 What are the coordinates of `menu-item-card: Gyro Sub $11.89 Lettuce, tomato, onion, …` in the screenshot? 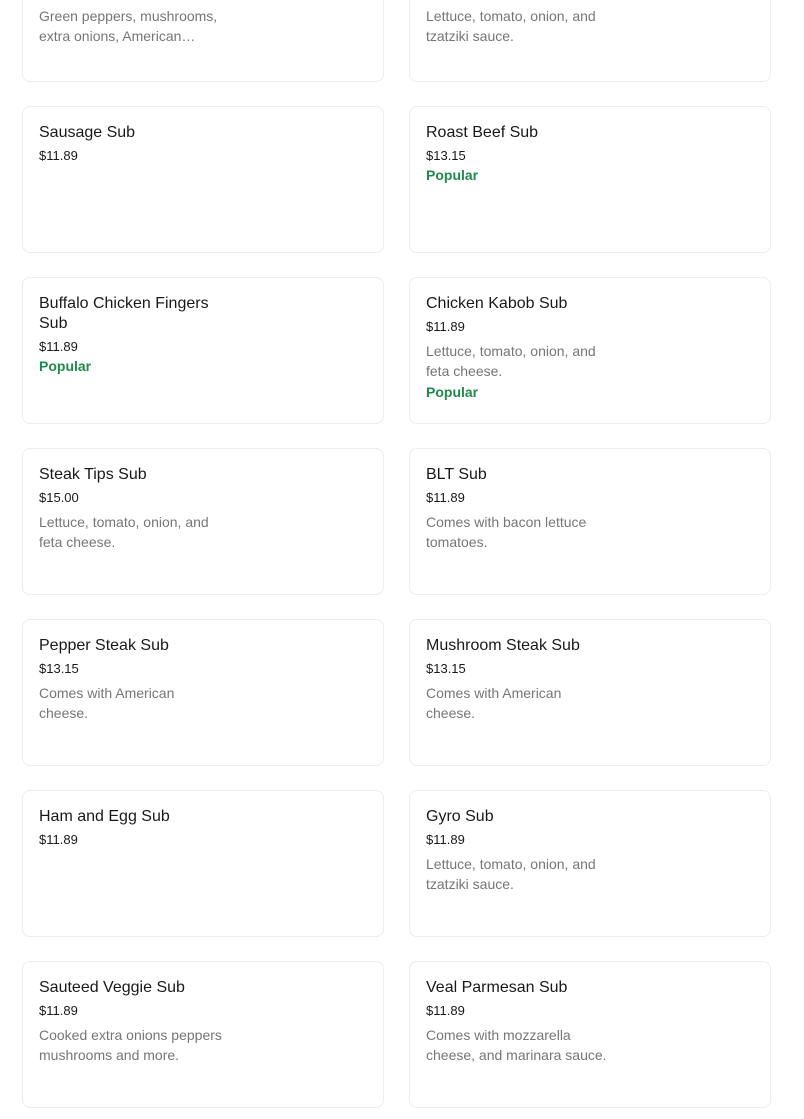 It's located at (590, 863).